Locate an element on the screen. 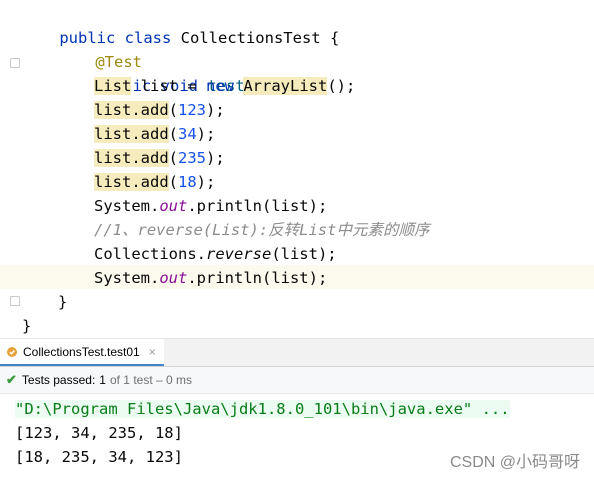 The image size is (594, 477). code-line-close-class: } is located at coordinates (26, 326).